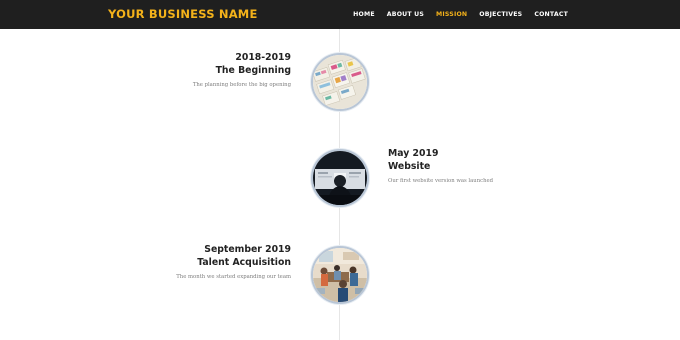  Describe the element at coordinates (241, 85) in the screenshot. I see `entry-description: The planning before the big opening` at that location.